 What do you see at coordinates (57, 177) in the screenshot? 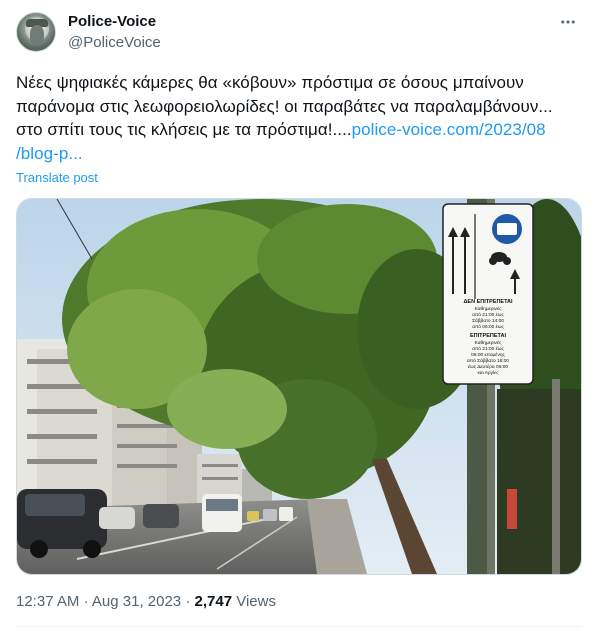
I see `translate-post-link: Translate post` at bounding box center [57, 177].